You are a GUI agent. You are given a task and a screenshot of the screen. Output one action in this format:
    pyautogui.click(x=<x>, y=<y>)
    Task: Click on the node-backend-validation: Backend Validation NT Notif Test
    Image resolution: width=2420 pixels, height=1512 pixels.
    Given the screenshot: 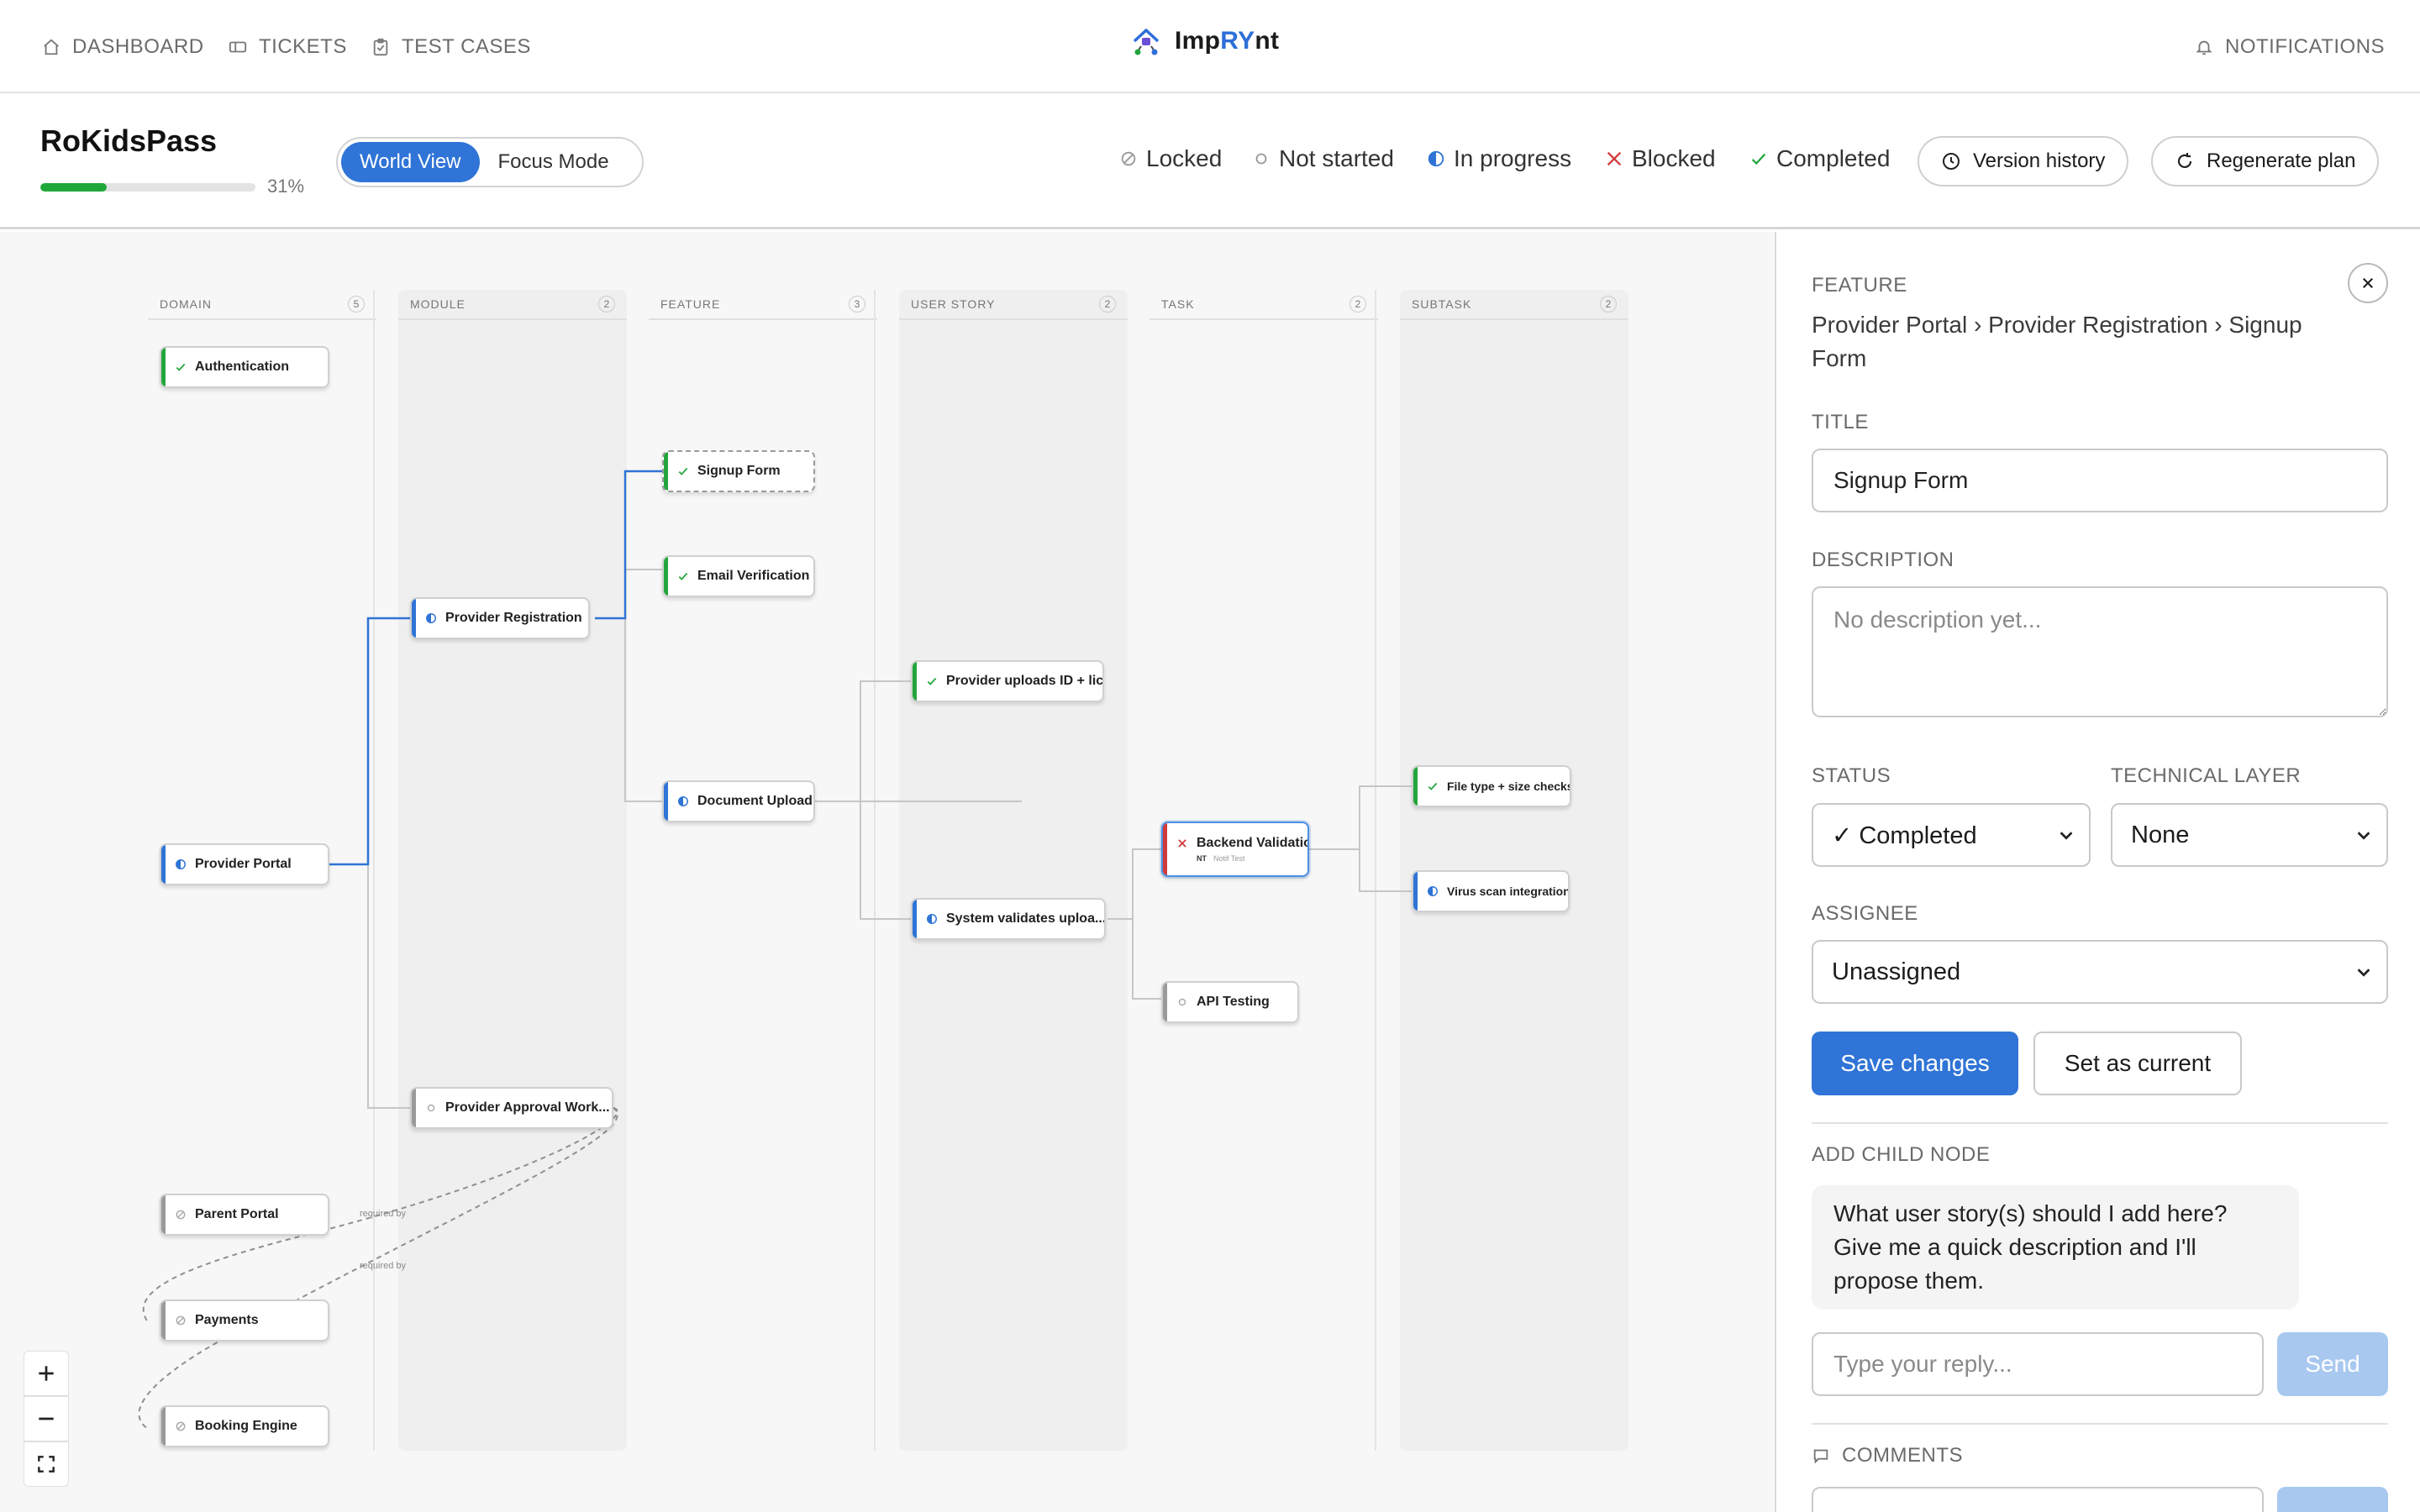 What is the action you would take?
    pyautogui.click(x=1235, y=849)
    